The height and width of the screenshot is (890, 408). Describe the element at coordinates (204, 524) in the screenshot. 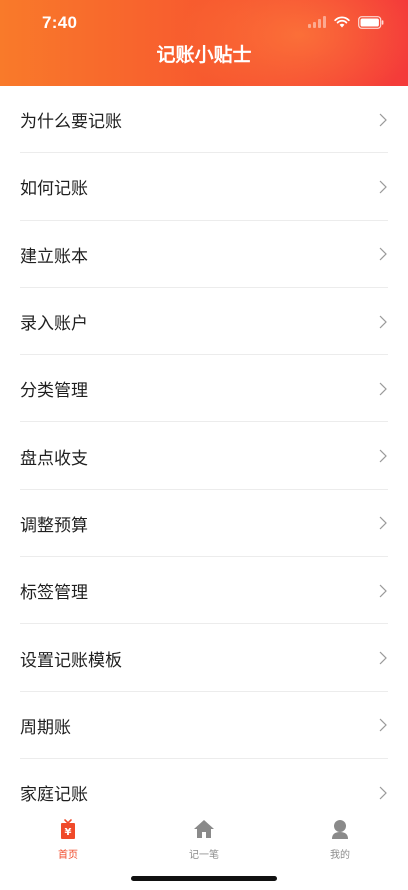

I see `list-item: 调整预算` at that location.